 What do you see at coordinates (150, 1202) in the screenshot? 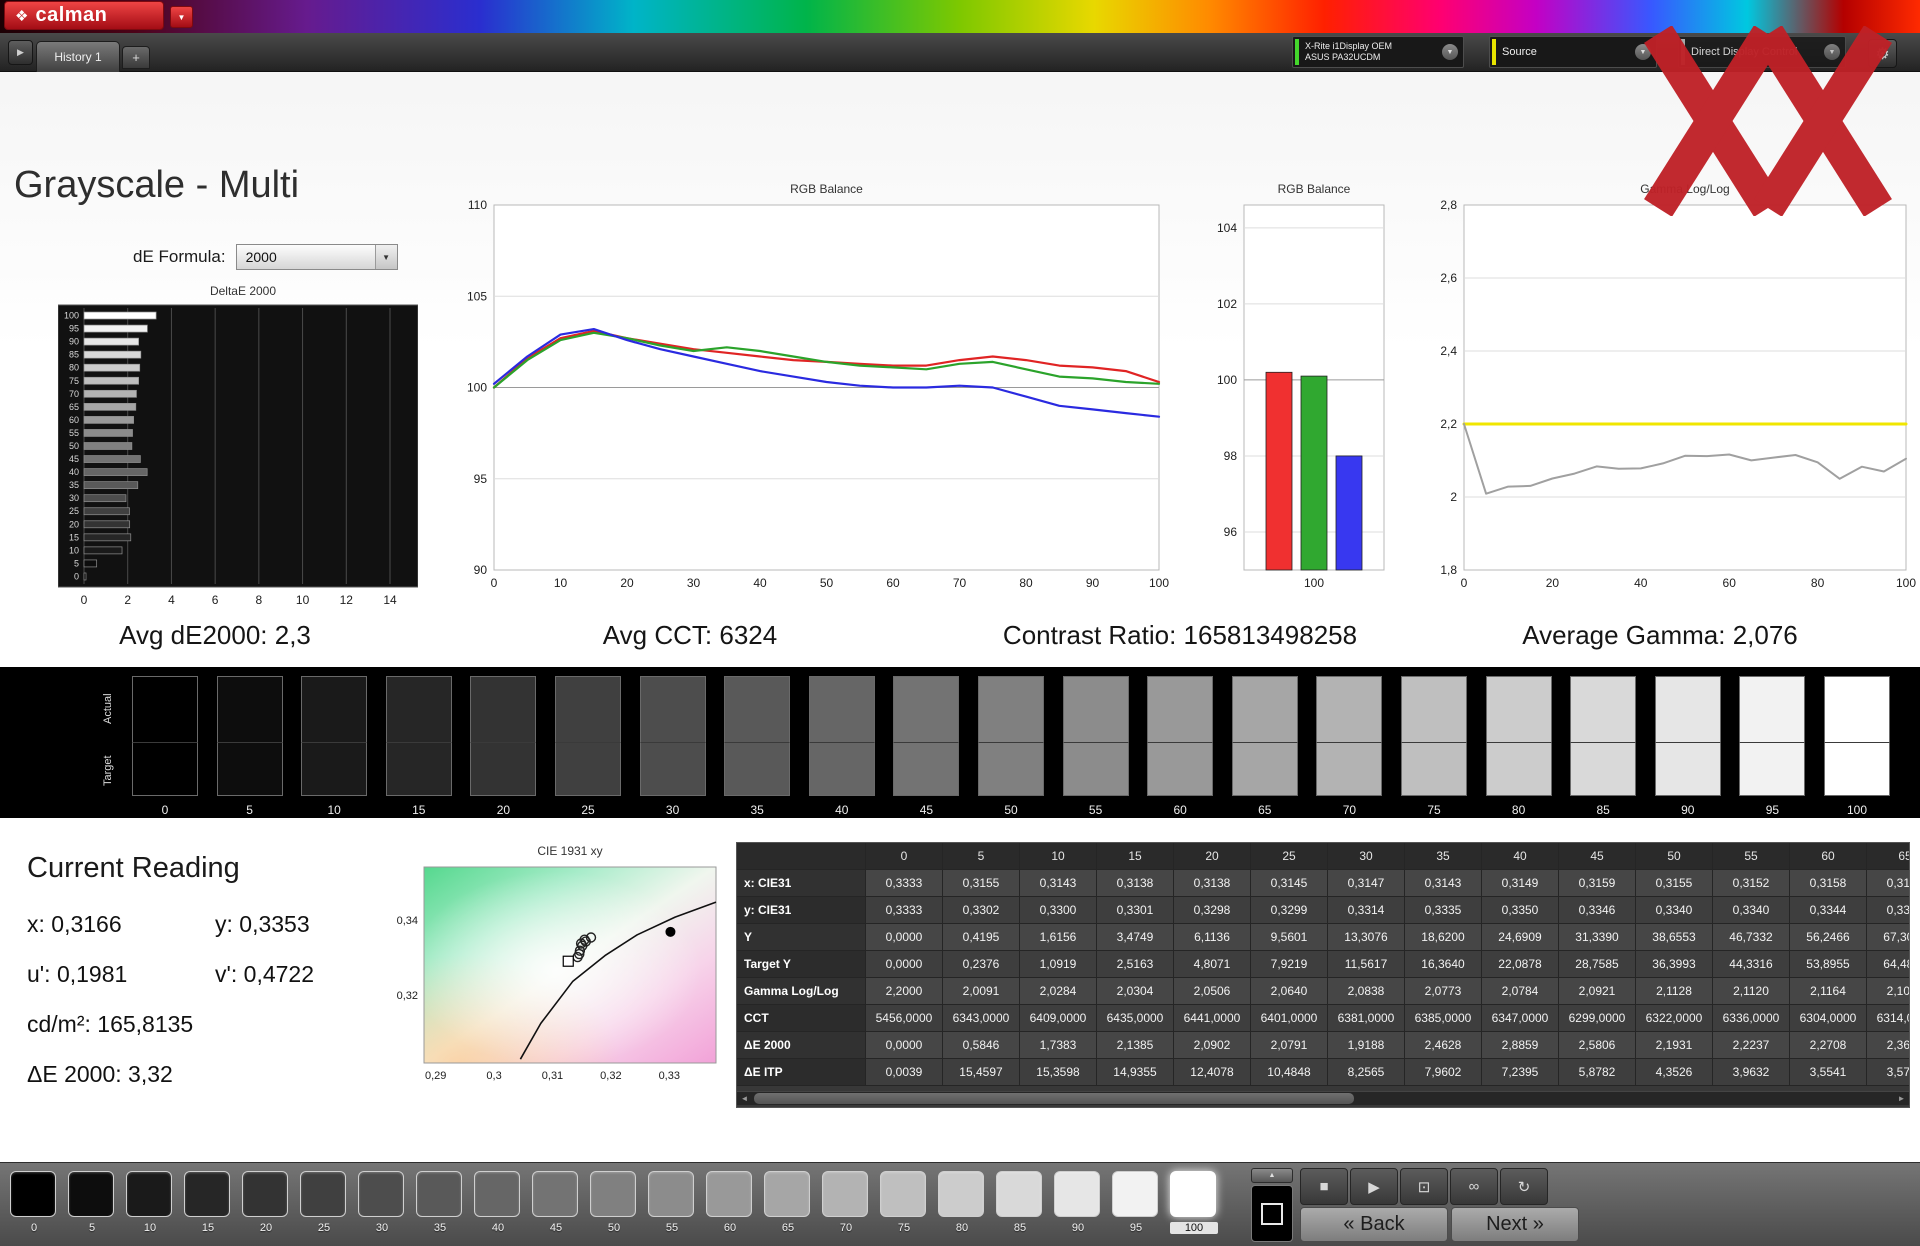
I see `patch-button-10: 10` at bounding box center [150, 1202].